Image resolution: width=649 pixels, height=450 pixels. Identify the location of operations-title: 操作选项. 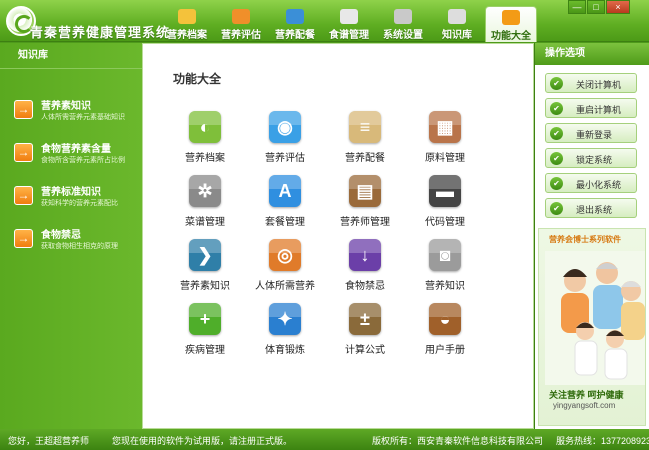
(592, 54).